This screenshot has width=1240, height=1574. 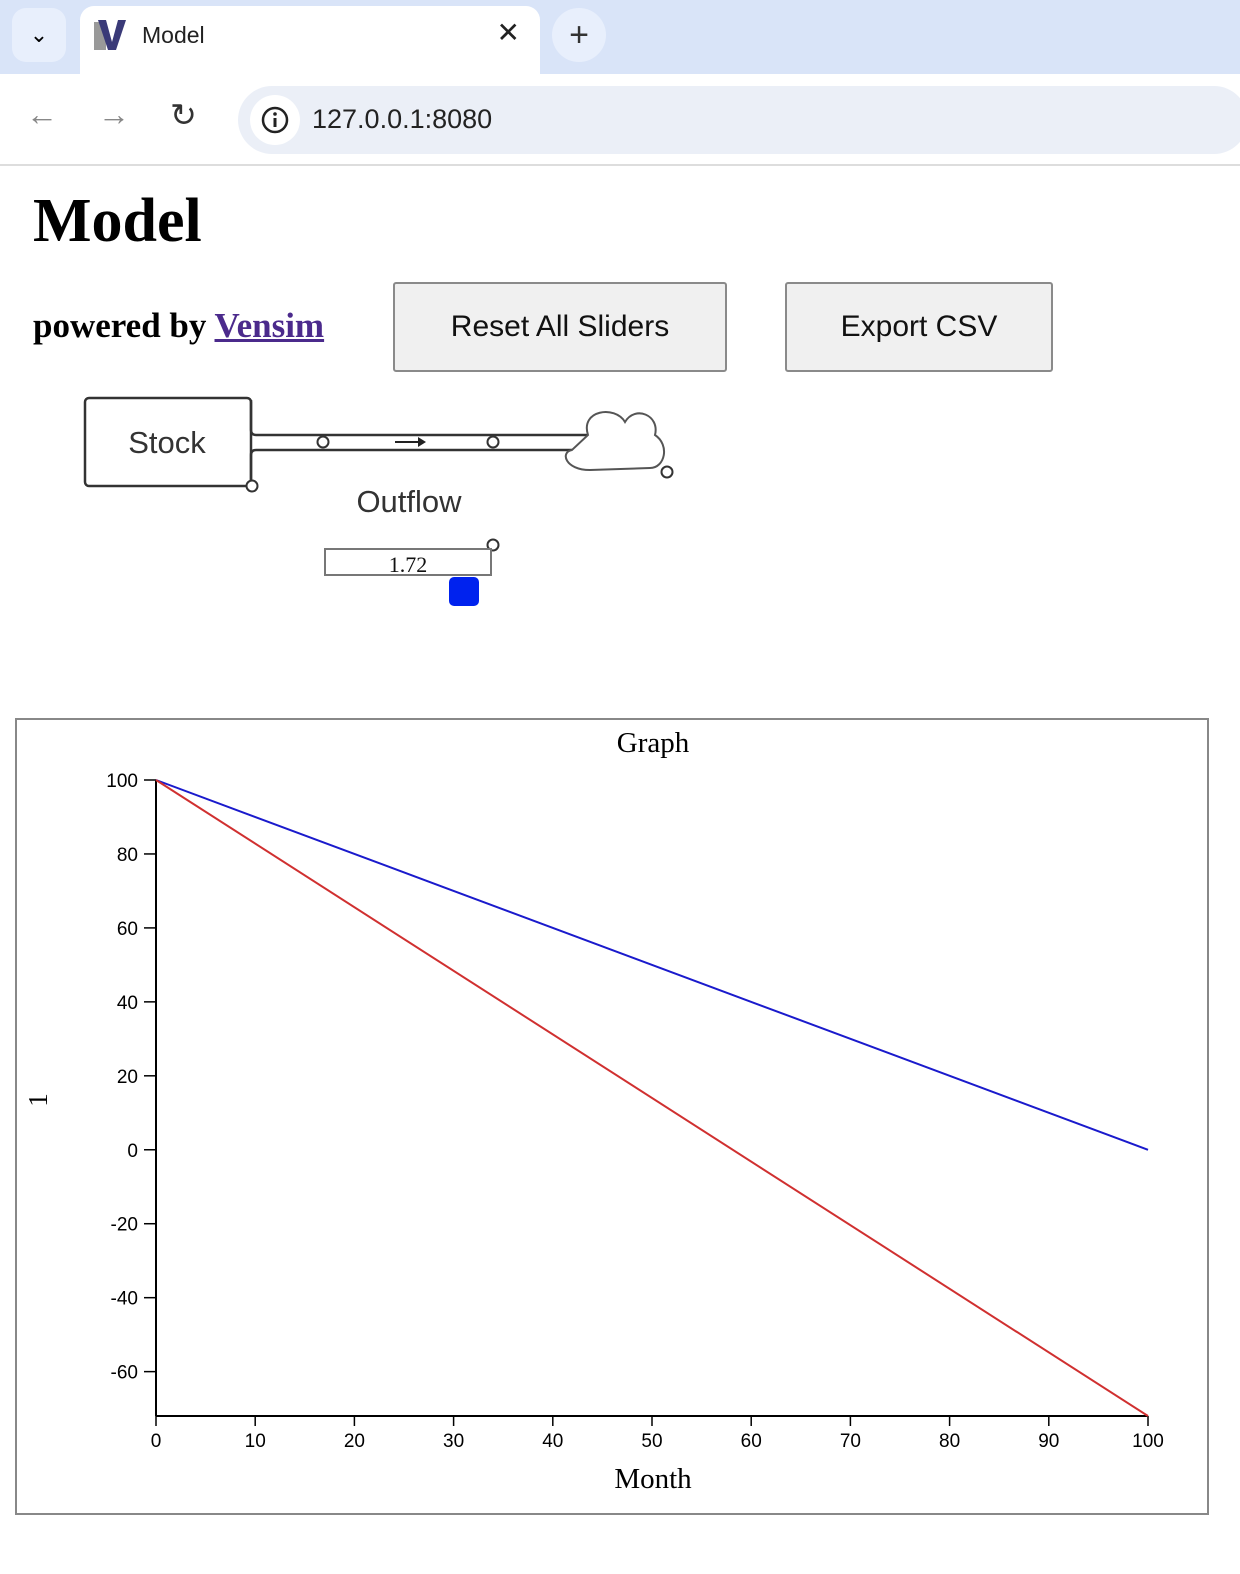 I want to click on flow-arrow-icon, so click(x=422, y=442).